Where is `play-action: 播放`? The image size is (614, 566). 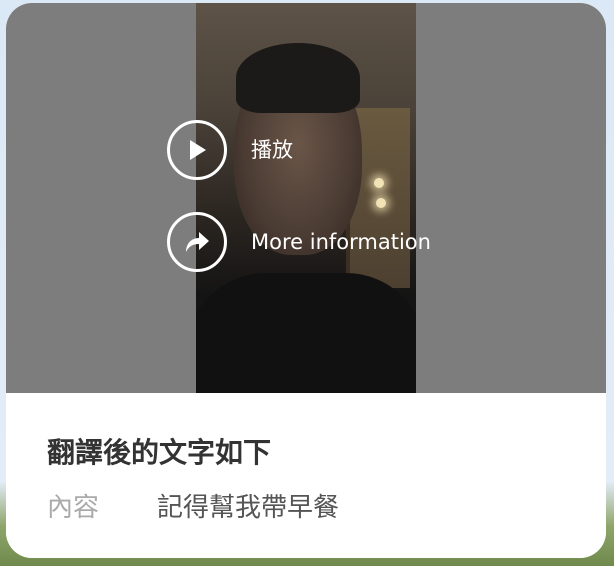
play-action: 播放 is located at coordinates (230, 150).